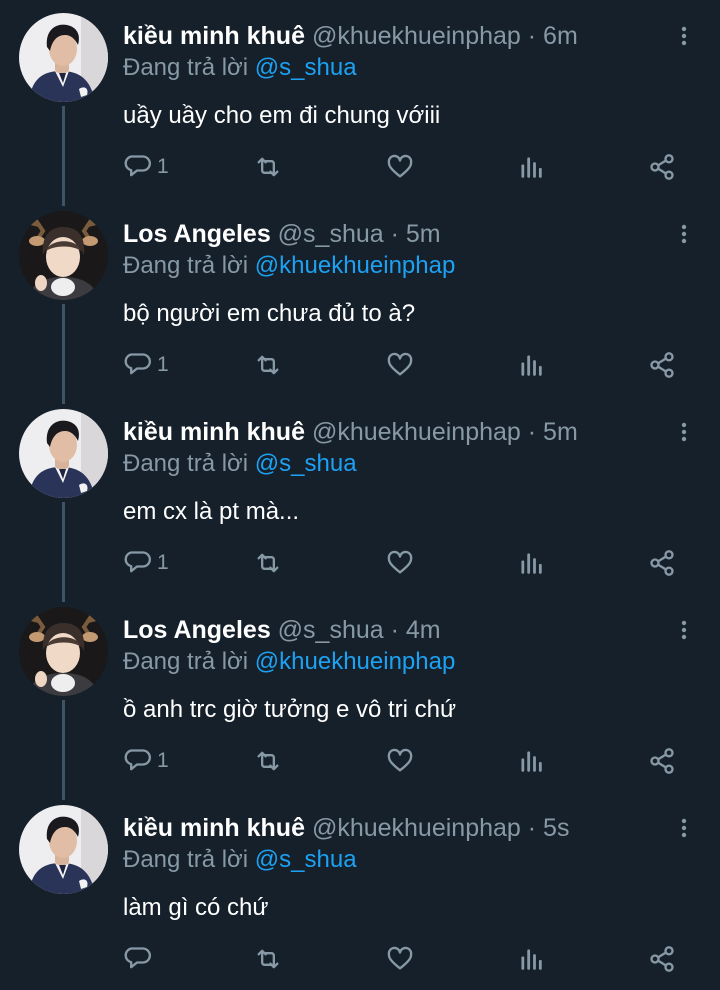  I want to click on reply-button, so click(140, 959).